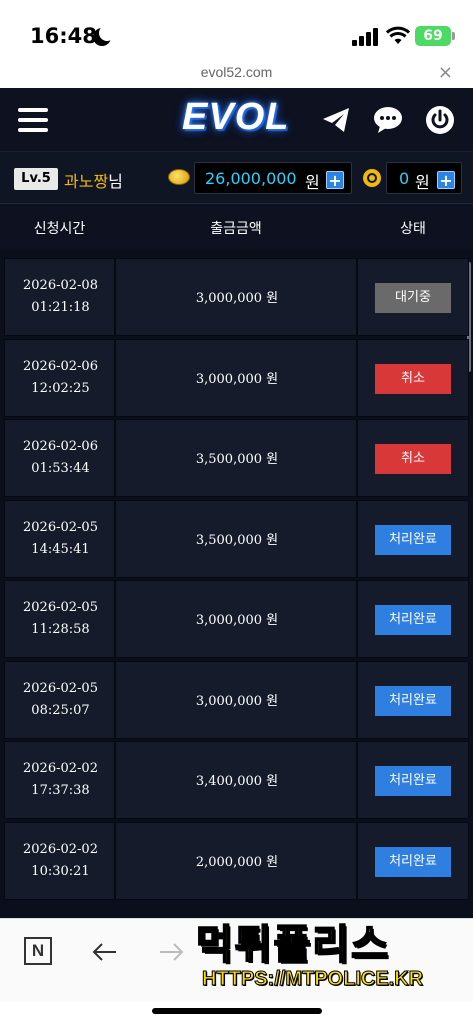  Describe the element at coordinates (59, 619) in the screenshot. I see `date-cell: 2026-02-05 11:28:58` at that location.